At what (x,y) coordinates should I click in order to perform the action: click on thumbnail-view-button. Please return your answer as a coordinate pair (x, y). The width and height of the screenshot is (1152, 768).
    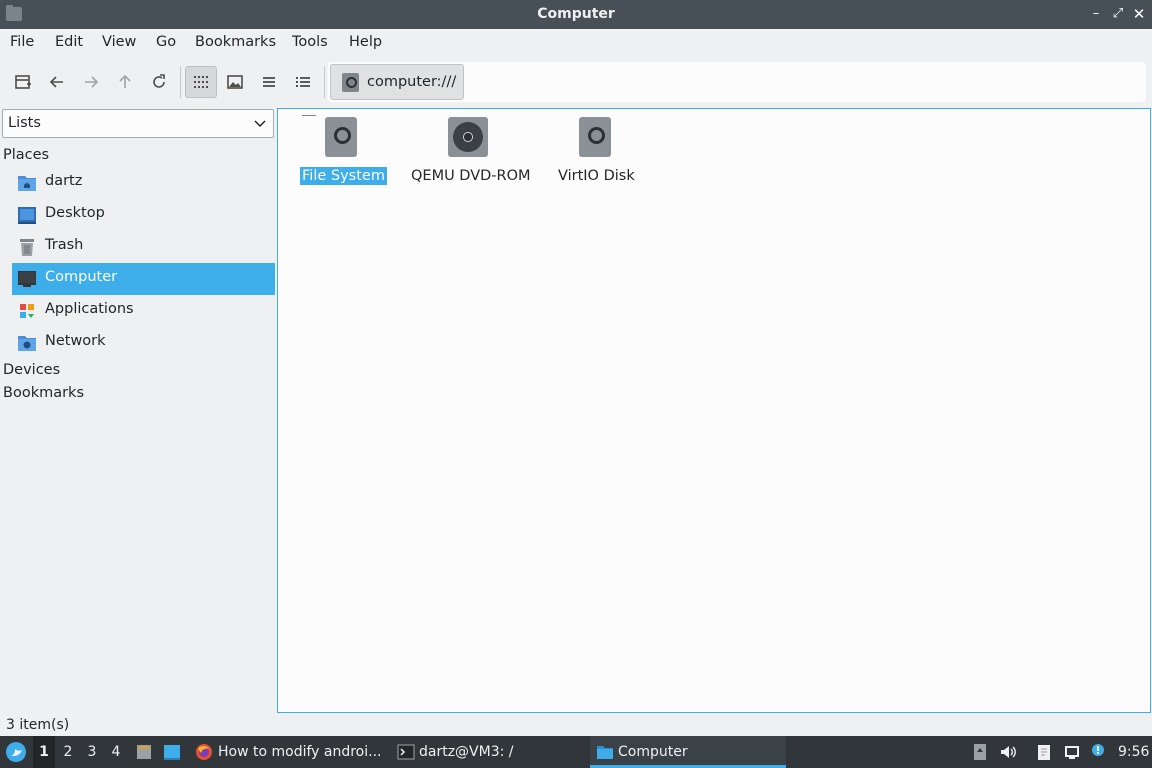
    Looking at the image, I should click on (235, 82).